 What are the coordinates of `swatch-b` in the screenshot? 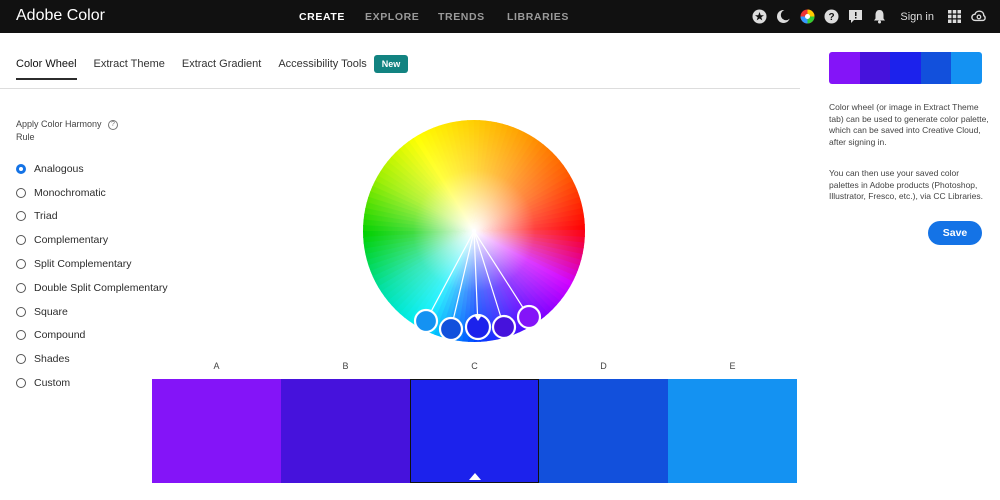 It's located at (345, 431).